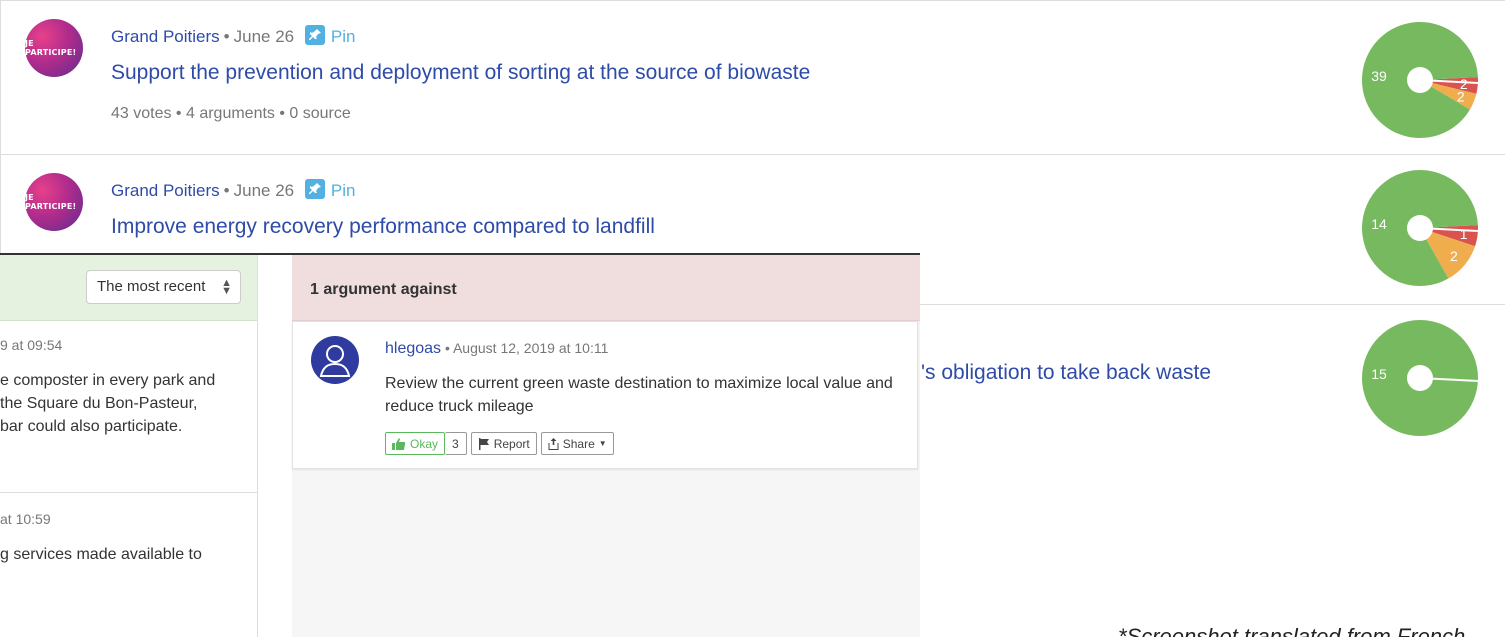  I want to click on okay-label: Okay, so click(424, 443).